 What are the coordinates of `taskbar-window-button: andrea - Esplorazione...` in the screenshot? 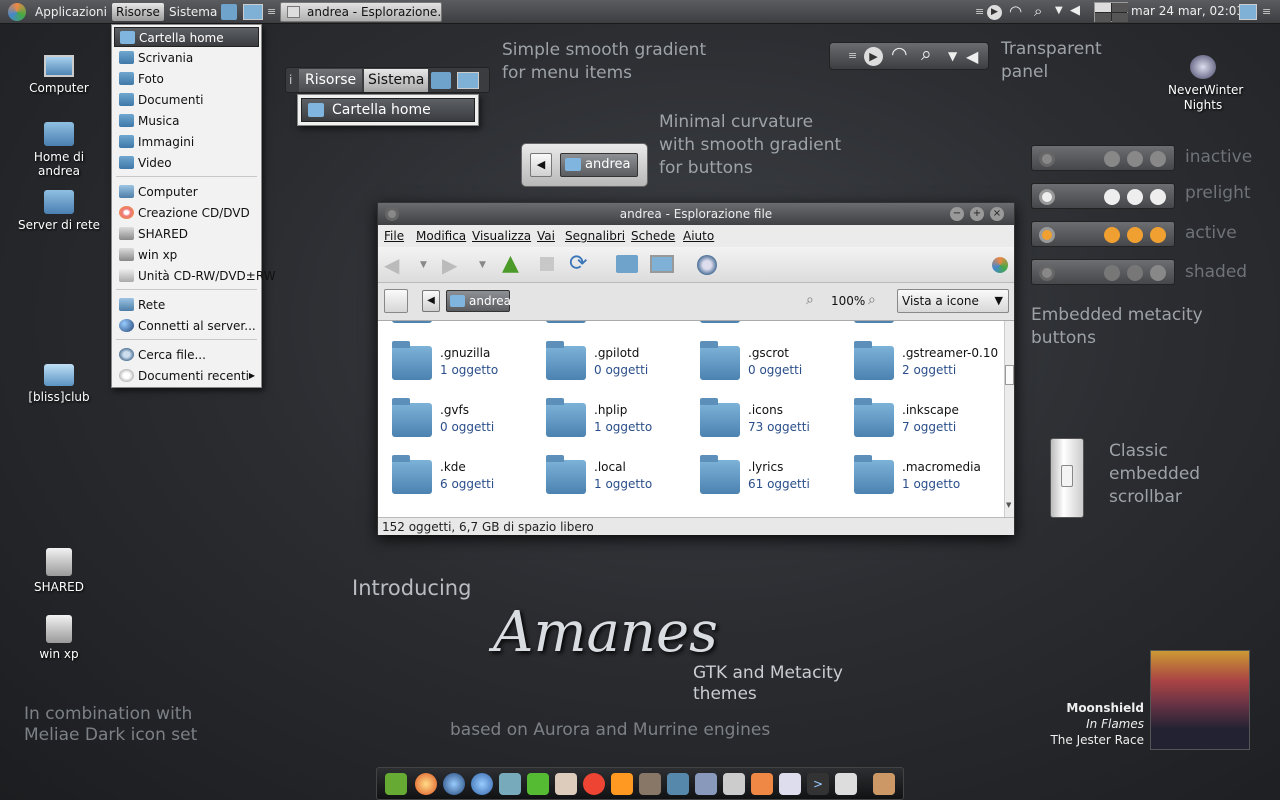 It's located at (361, 12).